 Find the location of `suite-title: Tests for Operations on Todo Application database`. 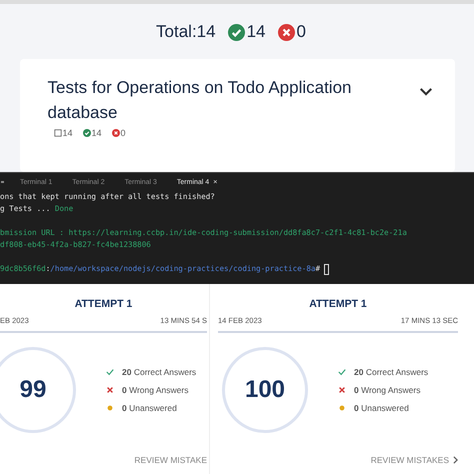

suite-title: Tests for Operations on Todo Application database is located at coordinates (200, 100).